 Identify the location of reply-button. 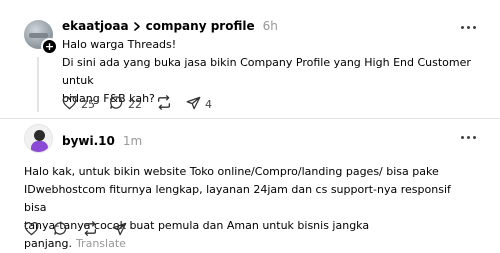
(60, 230).